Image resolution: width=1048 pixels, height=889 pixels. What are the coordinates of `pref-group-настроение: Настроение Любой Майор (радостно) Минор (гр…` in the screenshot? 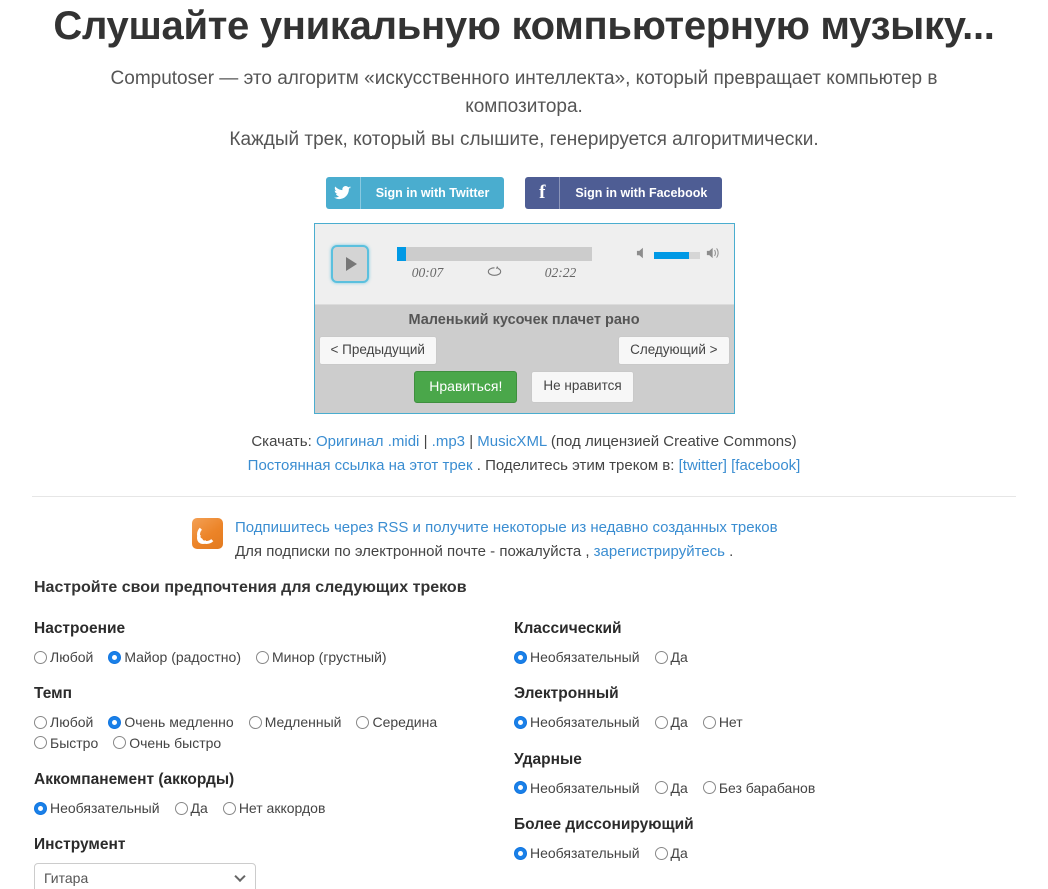 It's located at (274, 643).